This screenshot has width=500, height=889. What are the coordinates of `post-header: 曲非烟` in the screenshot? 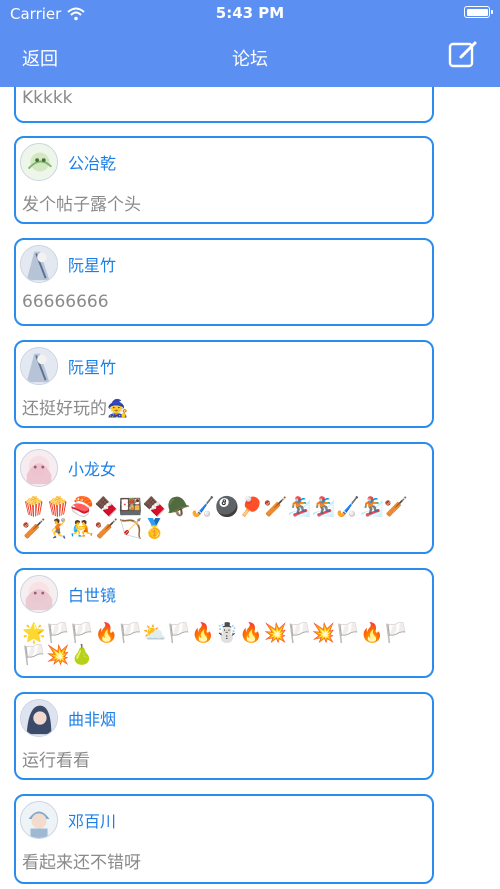 It's located at (68, 718).